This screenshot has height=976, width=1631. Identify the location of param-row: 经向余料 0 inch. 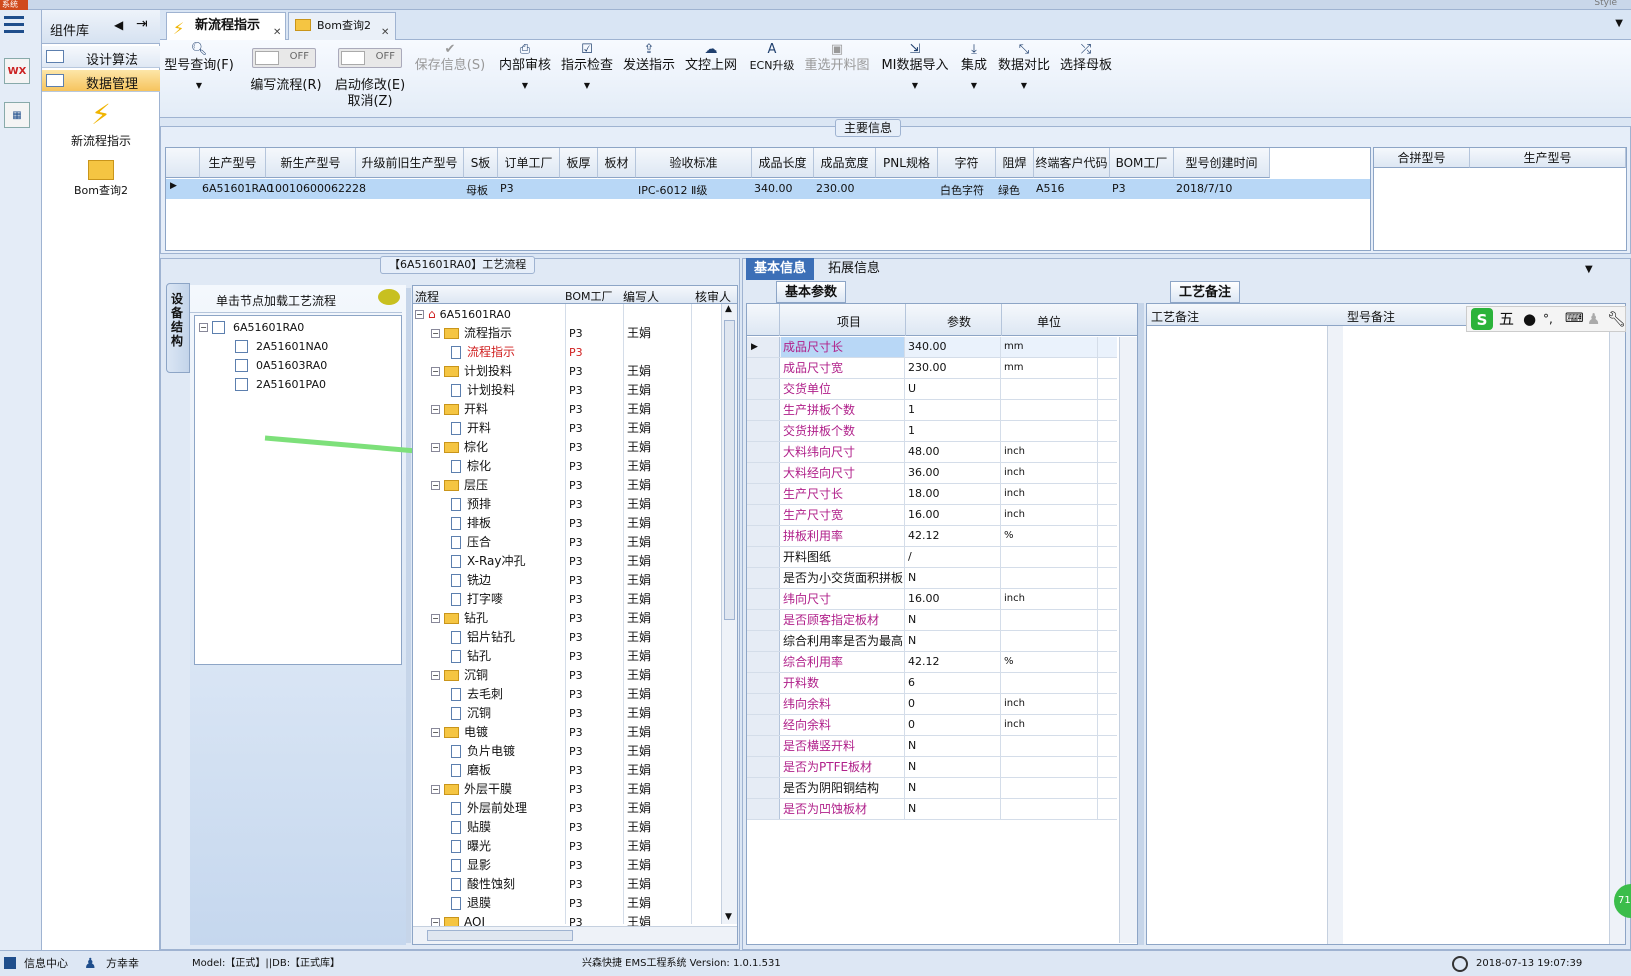
(932, 725).